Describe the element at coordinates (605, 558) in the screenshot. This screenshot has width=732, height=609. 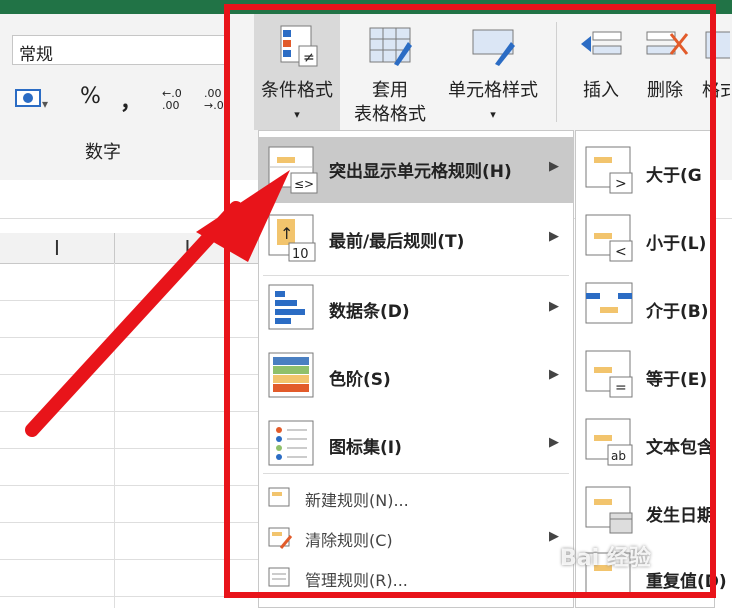
I see `watermark: Bai 经验` at that location.